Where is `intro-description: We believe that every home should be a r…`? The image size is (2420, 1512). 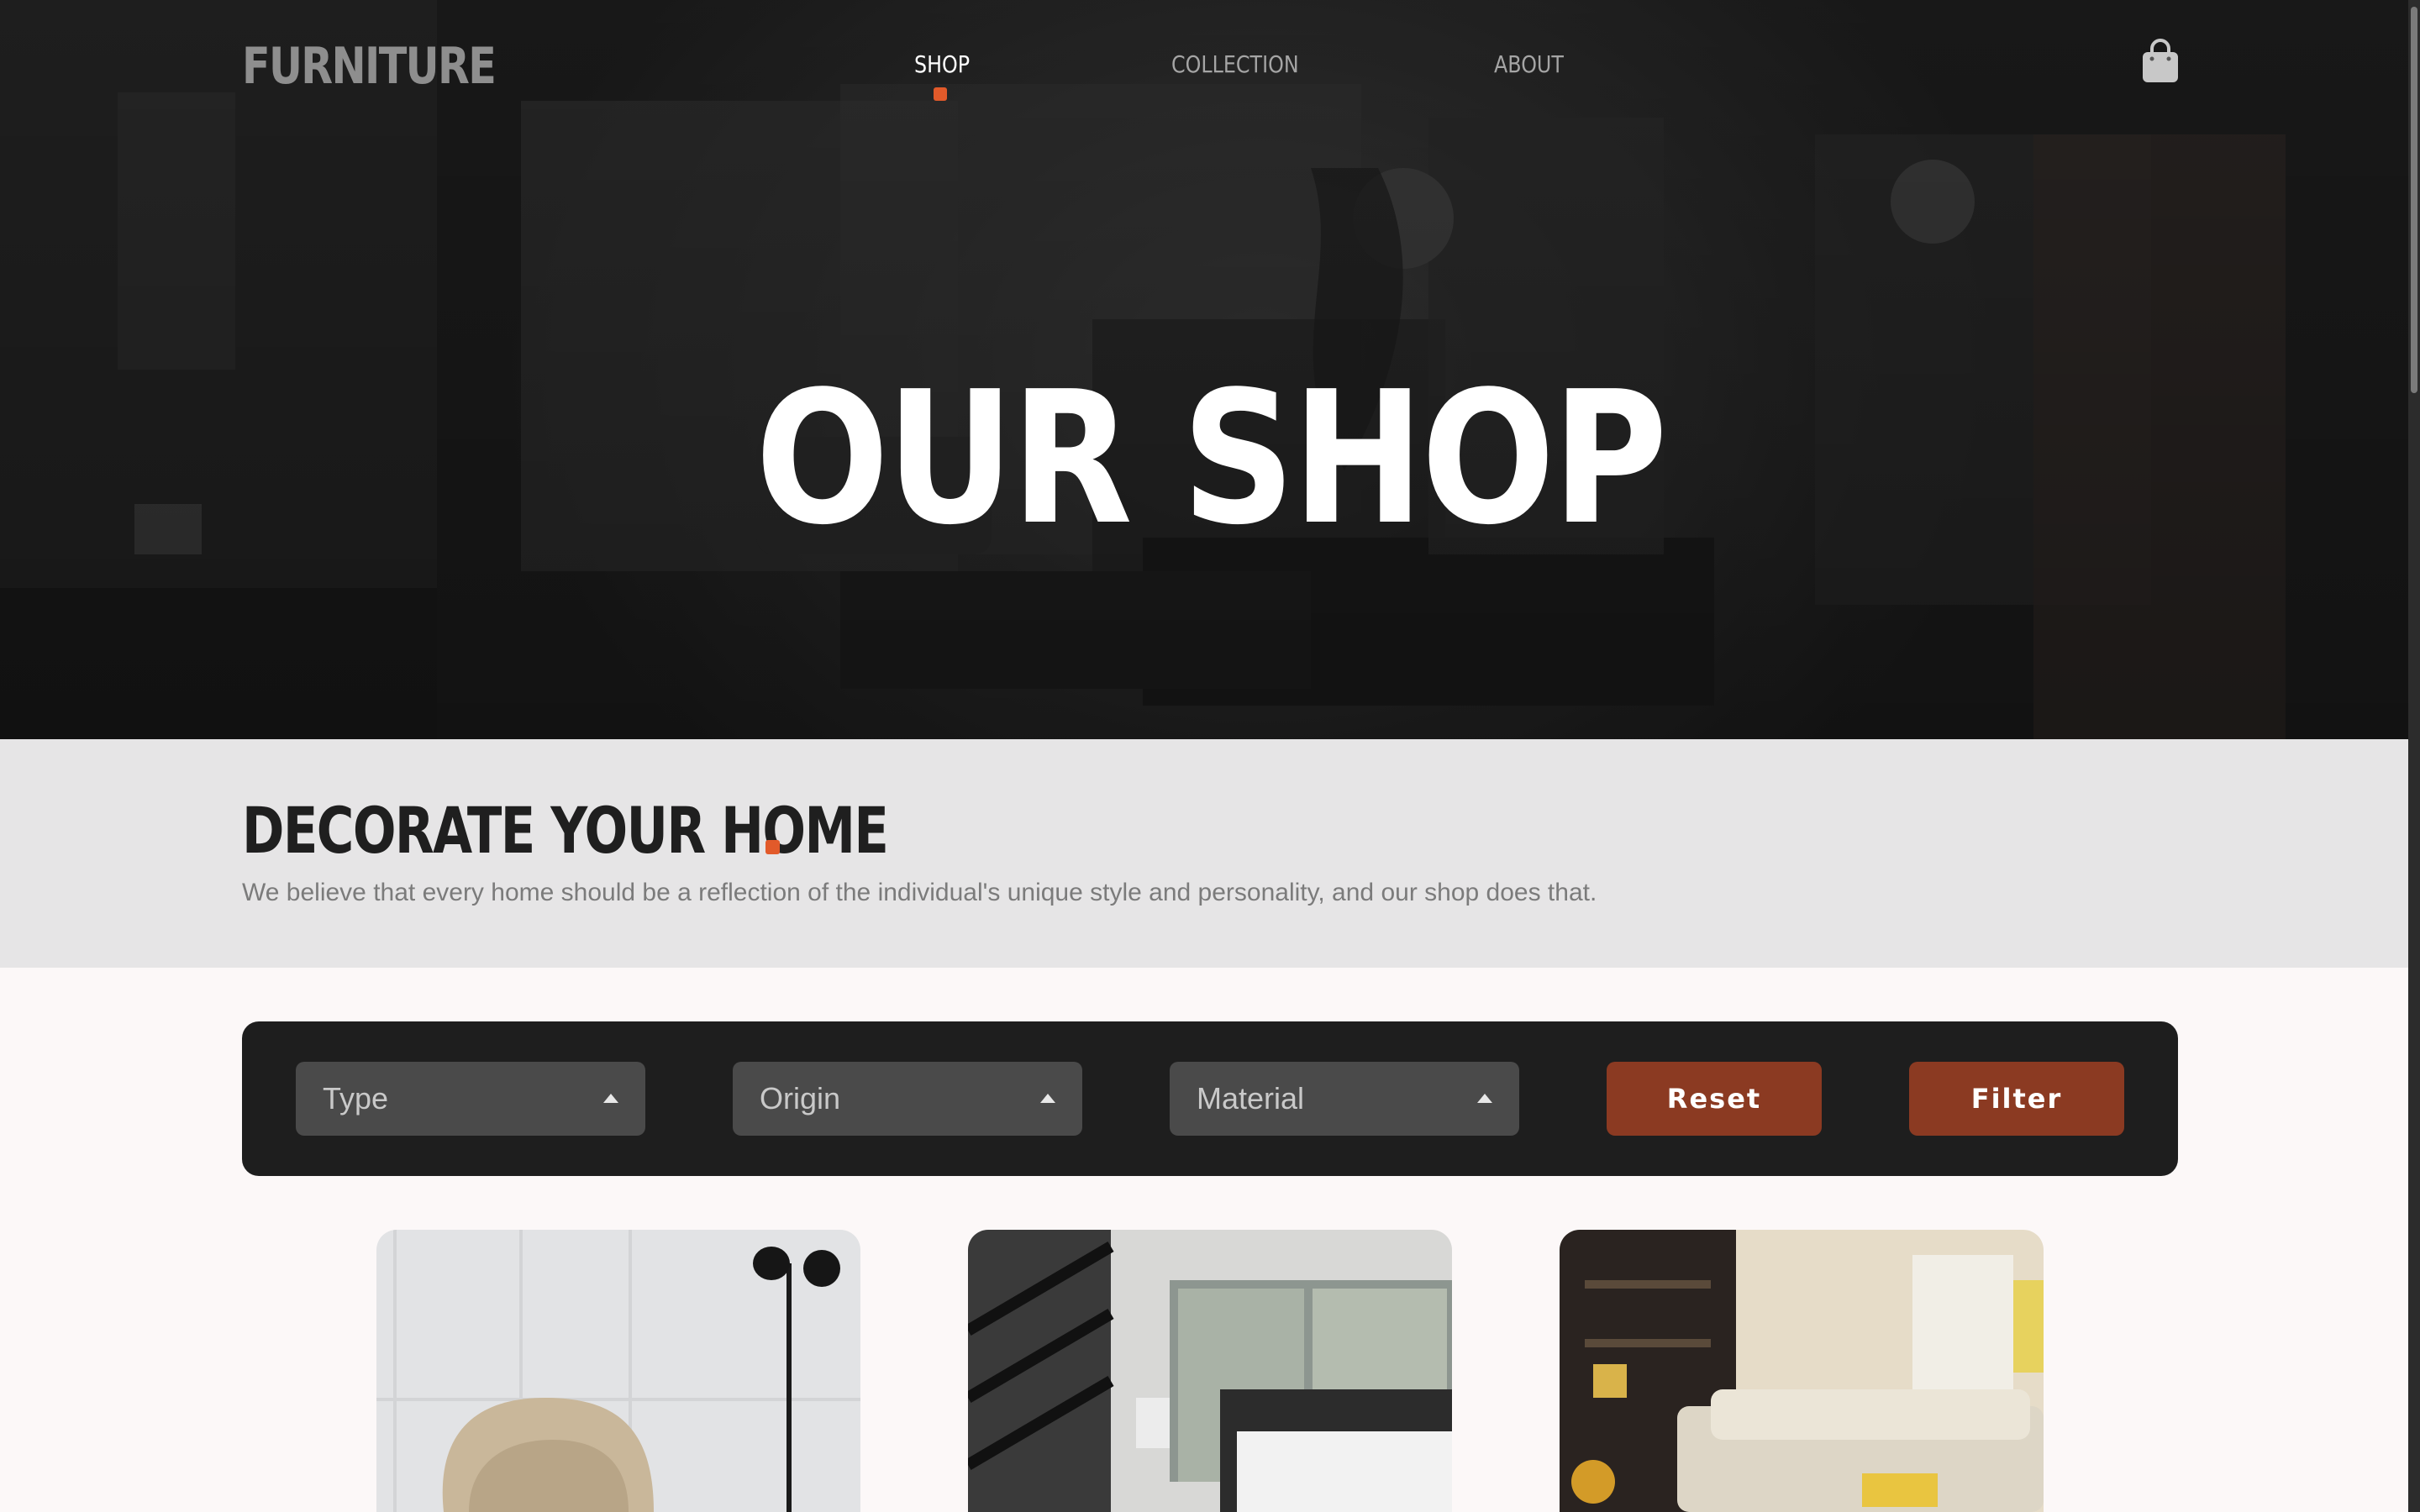
intro-description: We believe that every home should be a r… is located at coordinates (920, 892).